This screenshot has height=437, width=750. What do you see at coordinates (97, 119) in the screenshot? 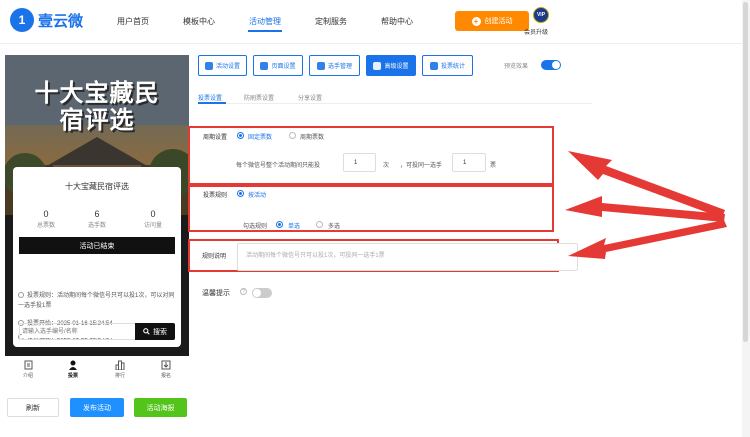
I see `poster-title-line2: 宿评选` at bounding box center [97, 119].